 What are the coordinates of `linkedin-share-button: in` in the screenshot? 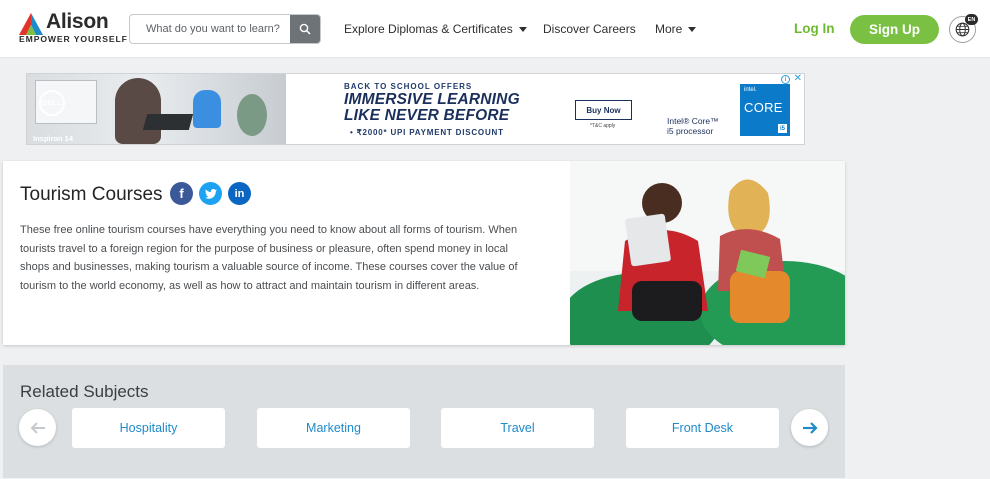 It's located at (239, 193).